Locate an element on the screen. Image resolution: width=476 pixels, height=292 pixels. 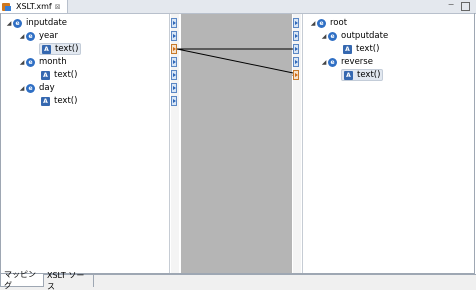
tree-node-outputdate-text: A text() is located at coordinates (361, 49).